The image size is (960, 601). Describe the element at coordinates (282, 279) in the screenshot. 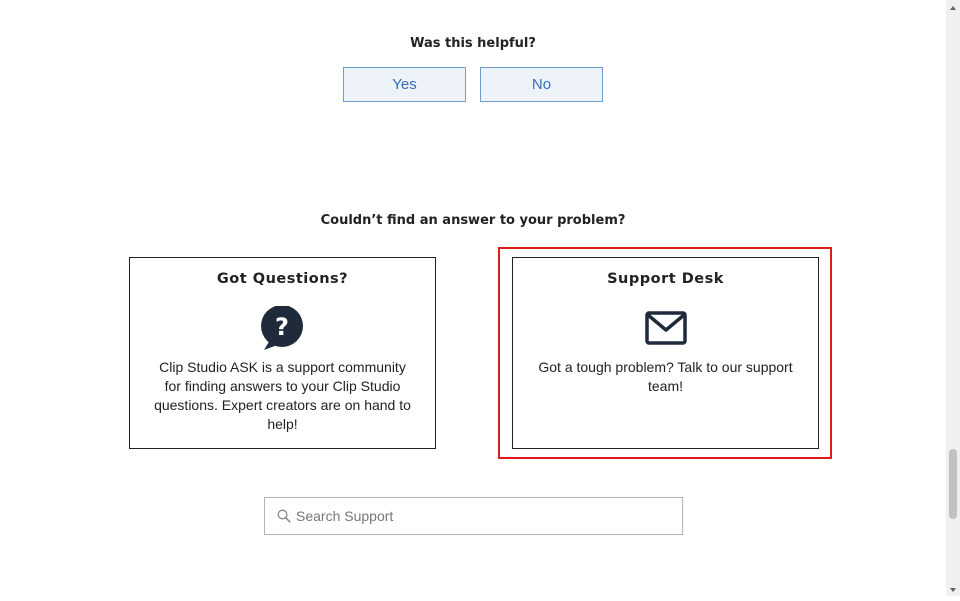

I see `card-title: Got Questions?` at that location.